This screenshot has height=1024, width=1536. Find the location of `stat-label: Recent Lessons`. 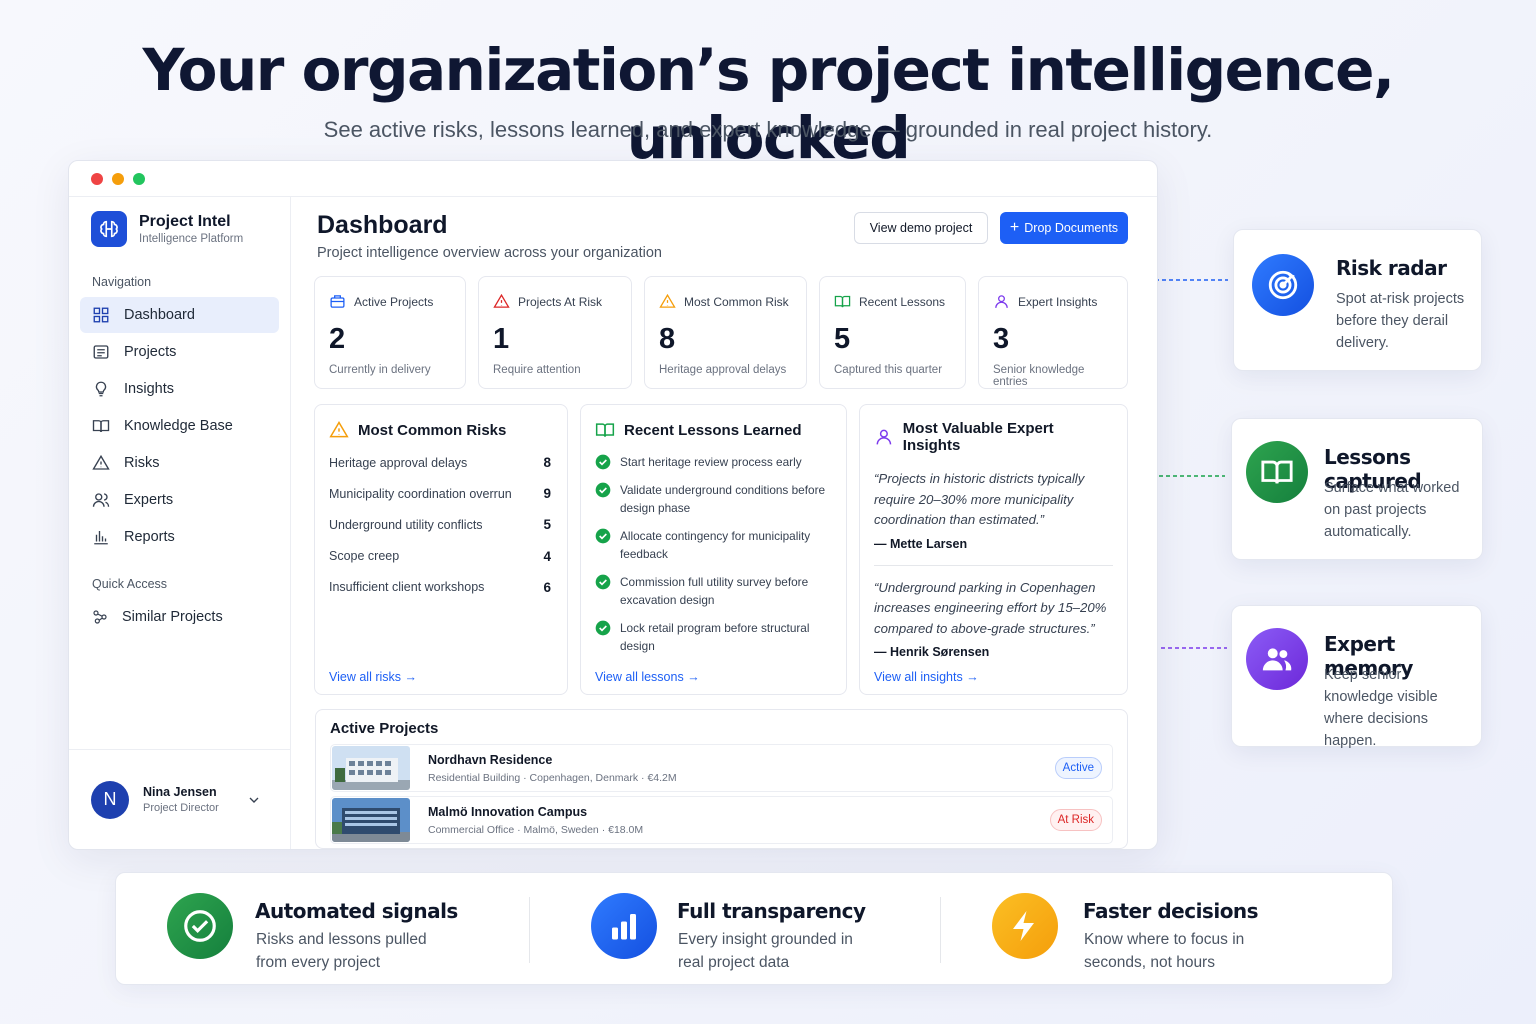

stat-label: Recent Lessons is located at coordinates (902, 301).